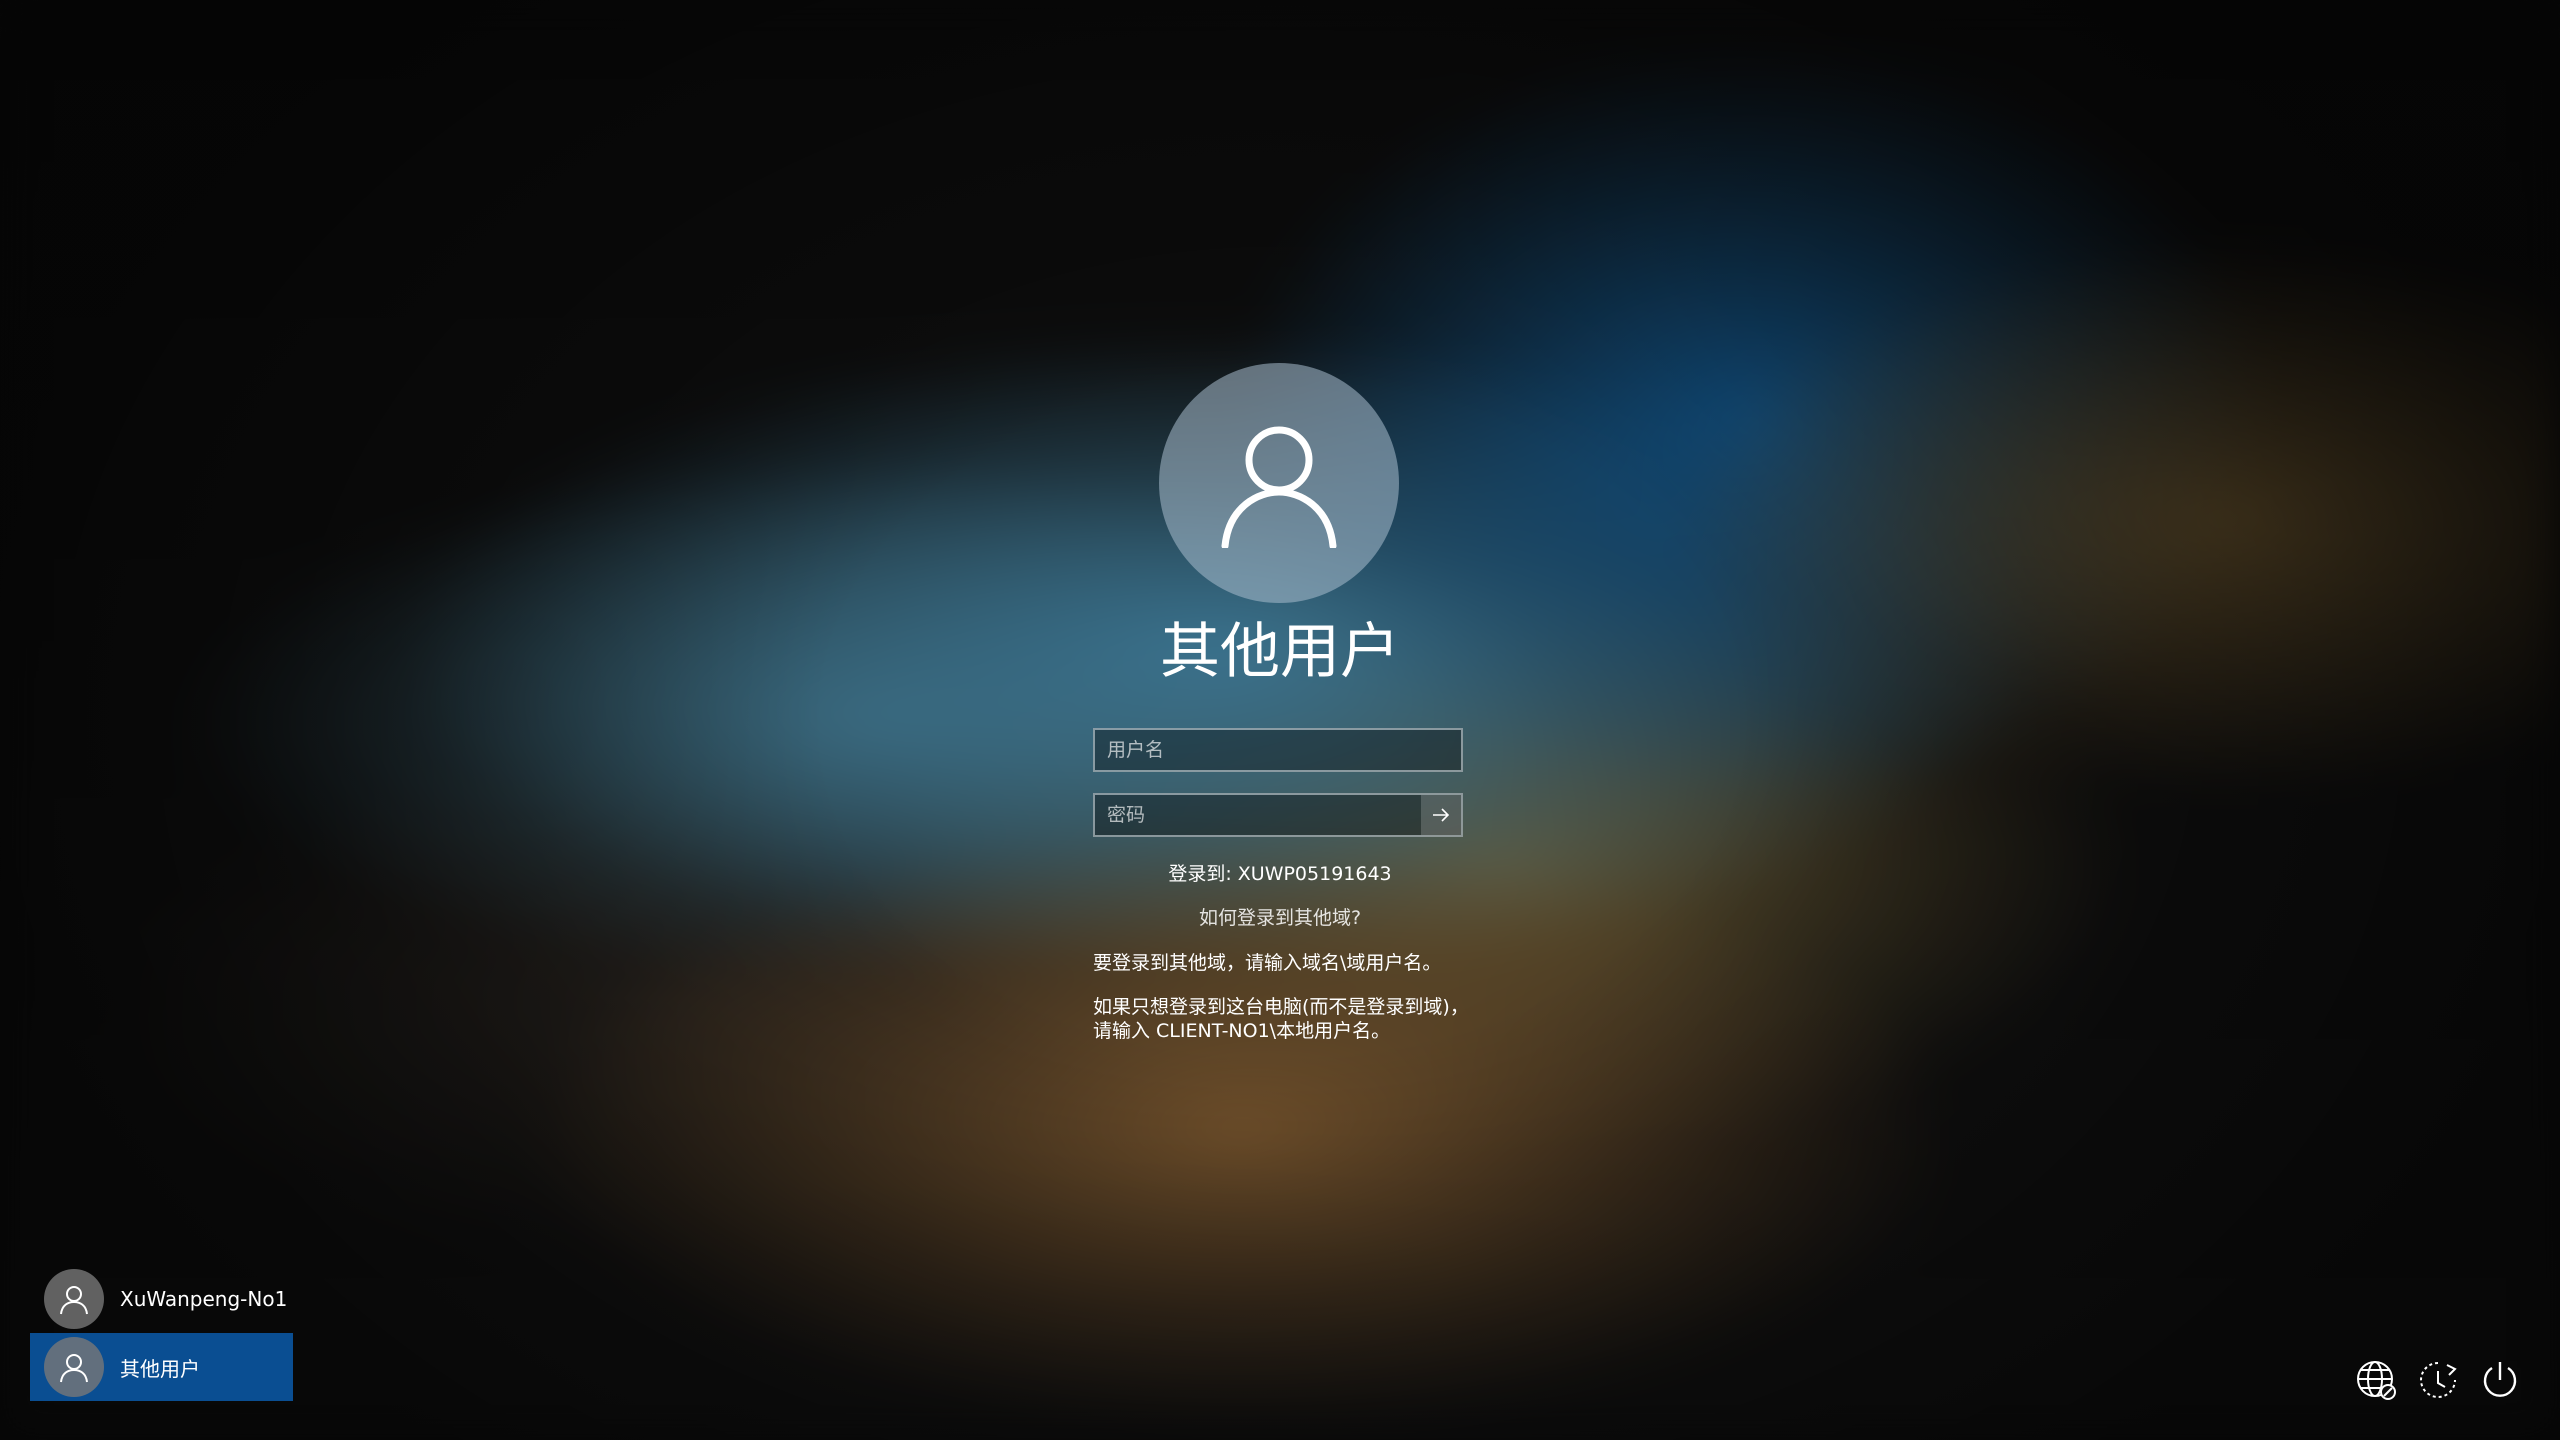 The image size is (2560, 1440). What do you see at coordinates (1280, 652) in the screenshot?
I see `user-name-title: 其他用户` at bounding box center [1280, 652].